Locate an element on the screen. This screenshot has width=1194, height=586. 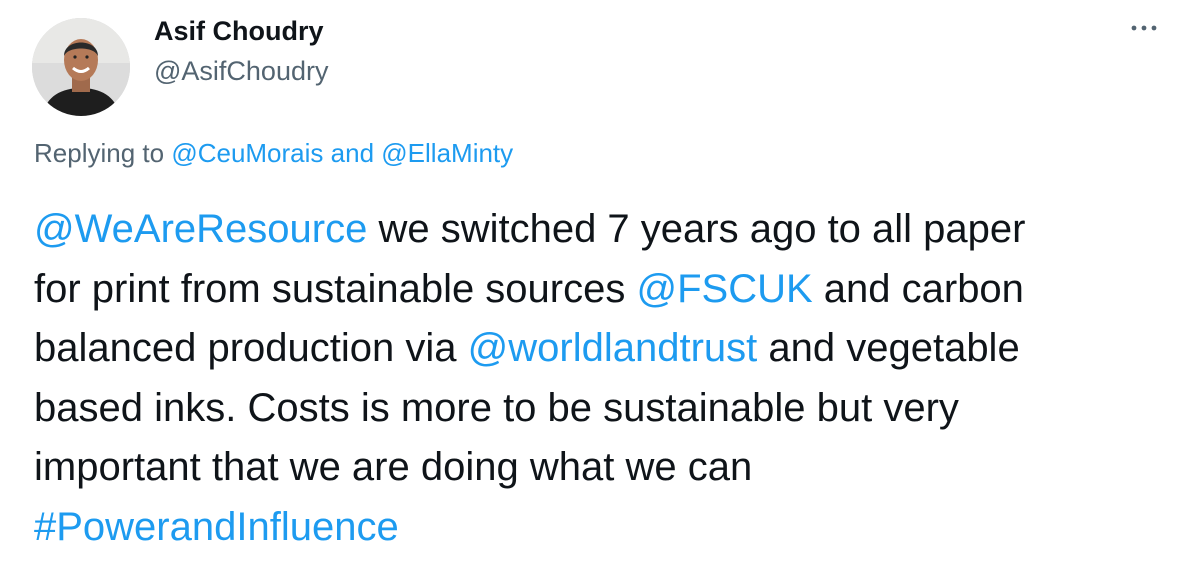
avatar-photo is located at coordinates (81, 67).